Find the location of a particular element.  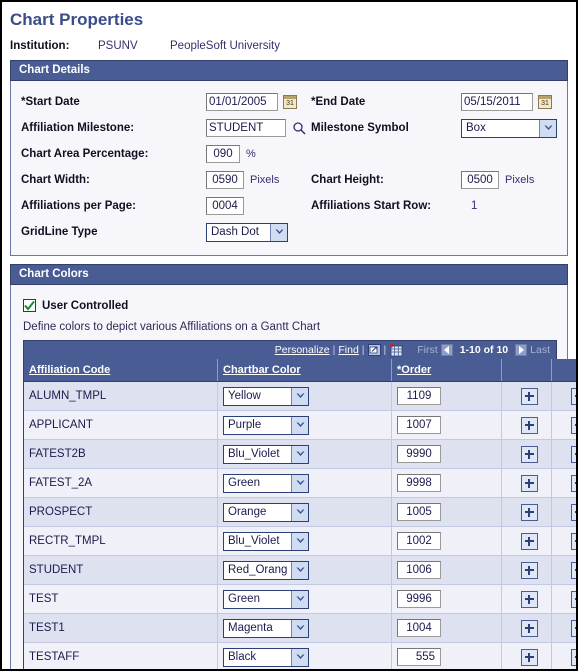

gridline-type-select: Dash Dot is located at coordinates (247, 232).